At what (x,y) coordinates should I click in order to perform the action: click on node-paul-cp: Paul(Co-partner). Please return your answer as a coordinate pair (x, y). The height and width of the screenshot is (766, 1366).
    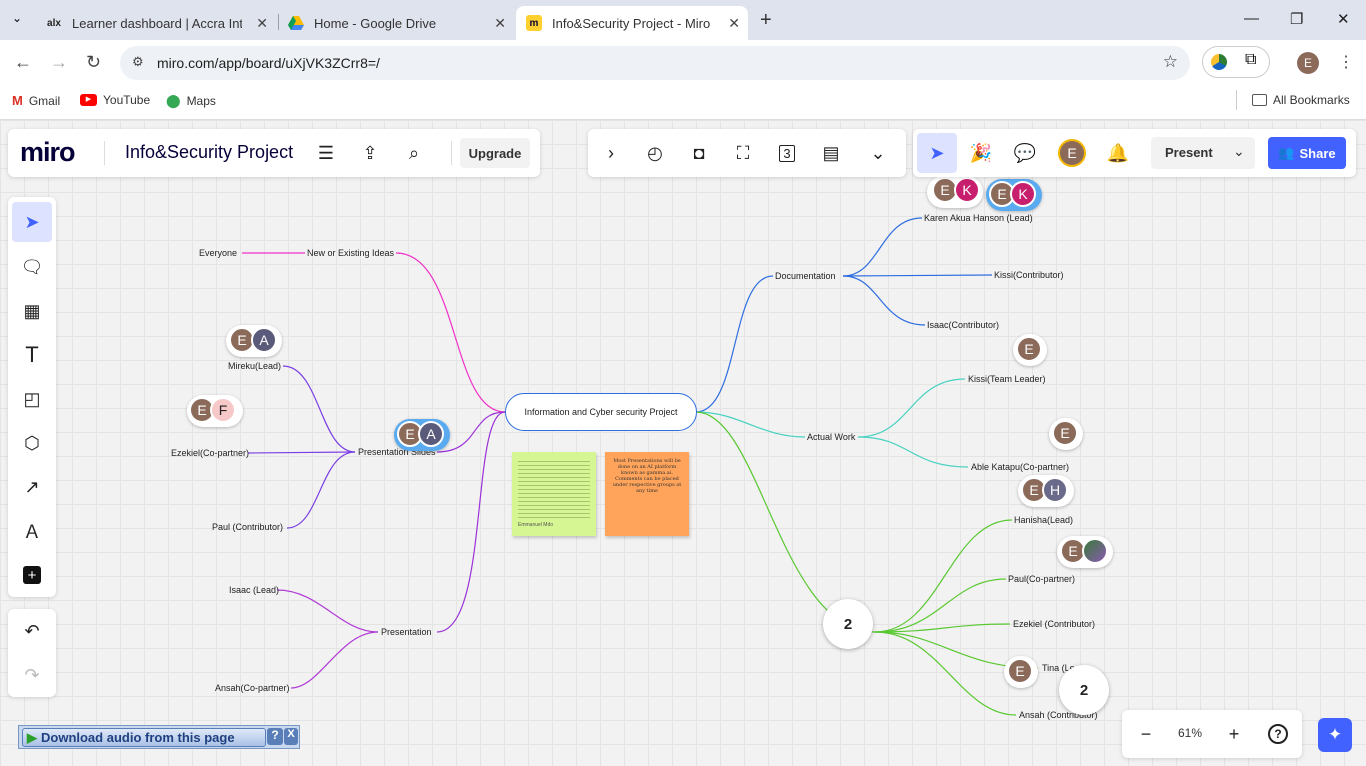
    Looking at the image, I should click on (1041, 579).